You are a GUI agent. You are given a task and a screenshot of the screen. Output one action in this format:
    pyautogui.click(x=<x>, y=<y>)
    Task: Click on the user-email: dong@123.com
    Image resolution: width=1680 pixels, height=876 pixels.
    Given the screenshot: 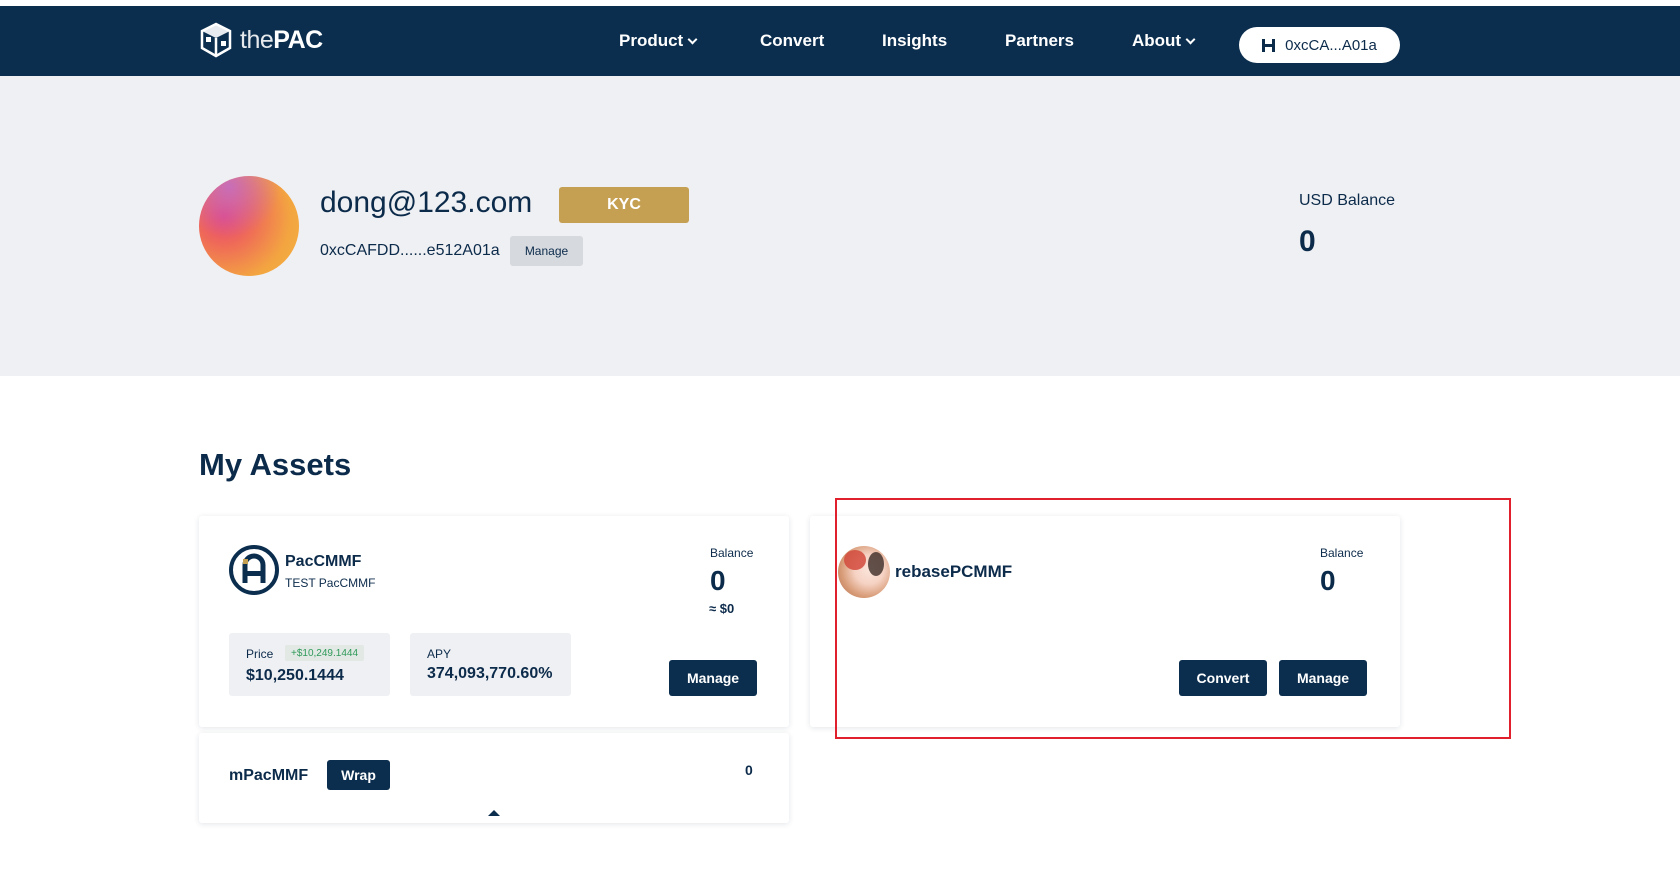 What is the action you would take?
    pyautogui.click(x=426, y=202)
    